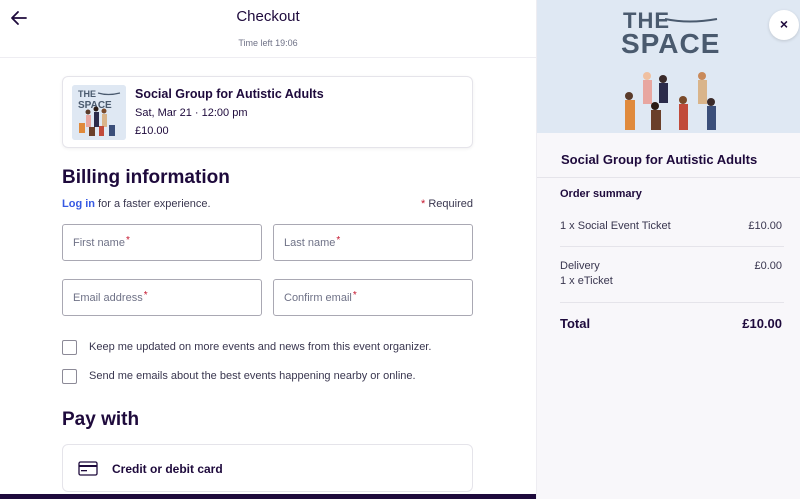 This screenshot has height=499, width=800. Describe the element at coordinates (659, 159) in the screenshot. I see `summary-event-title: Social Group for Autistic Adults` at that location.